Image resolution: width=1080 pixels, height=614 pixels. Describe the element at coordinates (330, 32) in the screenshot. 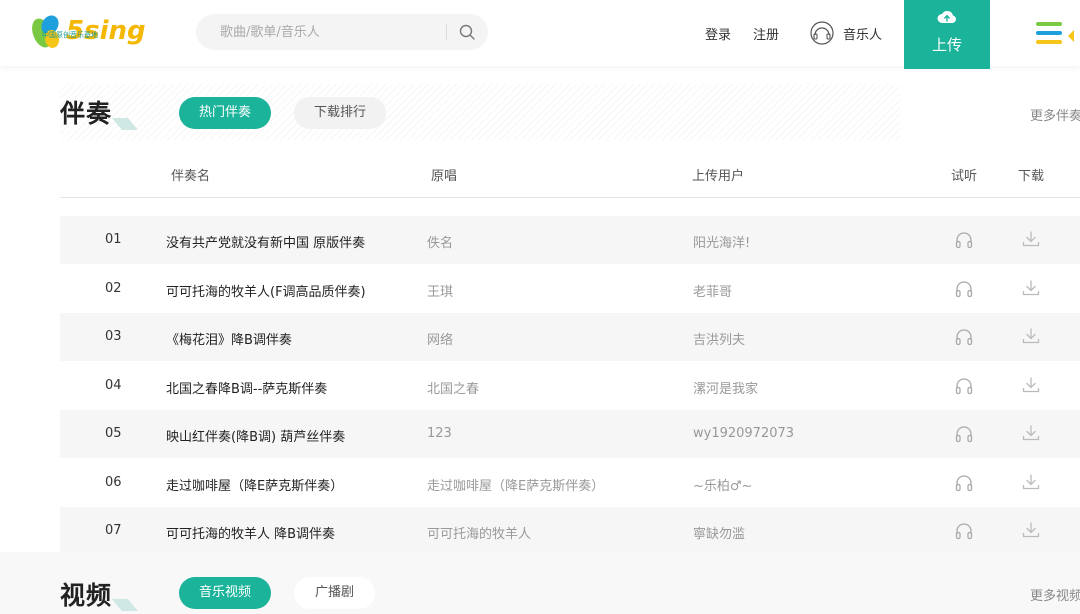

I see `search-input` at that location.